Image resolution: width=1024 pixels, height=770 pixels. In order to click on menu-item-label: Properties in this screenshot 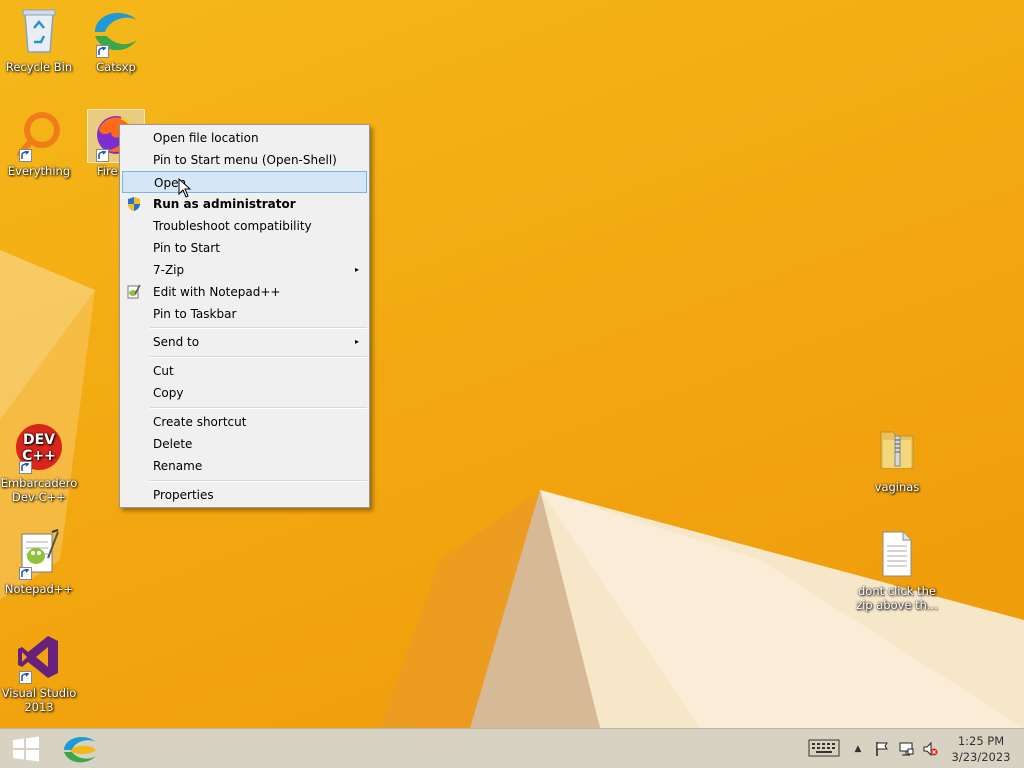, I will do `click(183, 495)`.